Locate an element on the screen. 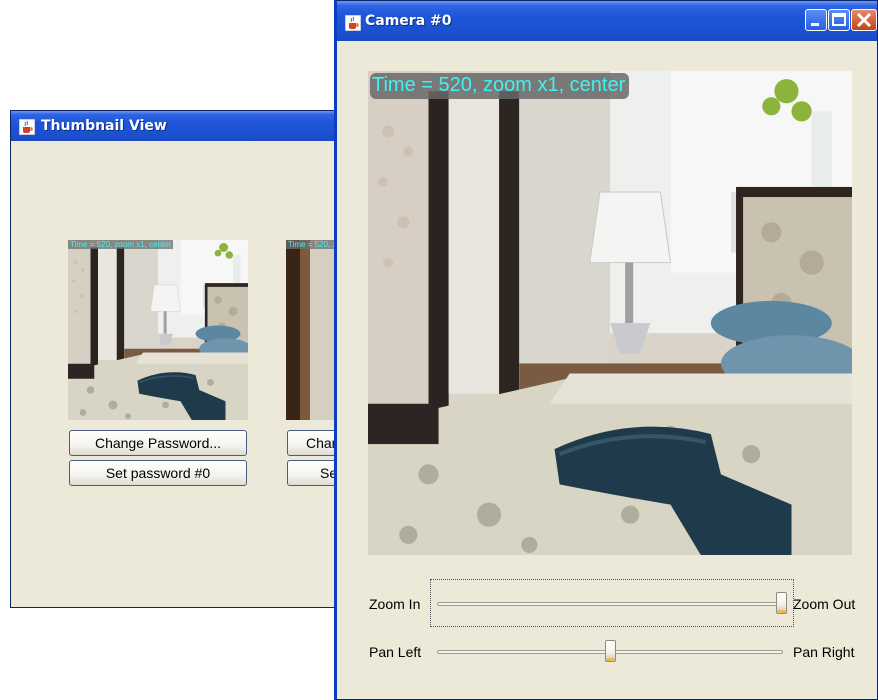 This screenshot has height=700, width=878. maximize-icon is located at coordinates (839, 19).